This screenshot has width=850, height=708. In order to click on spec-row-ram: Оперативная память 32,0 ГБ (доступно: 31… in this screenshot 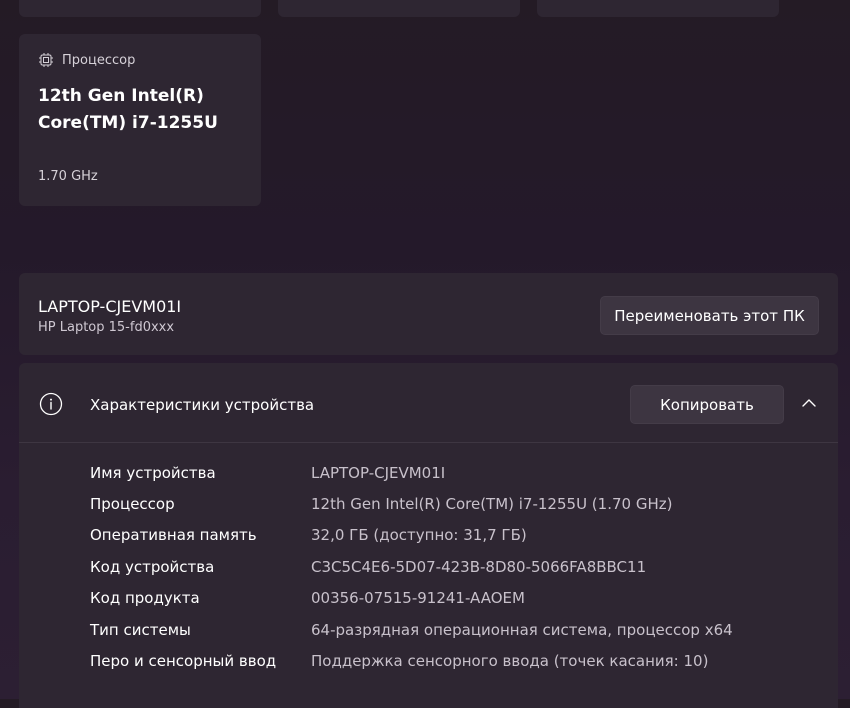, I will do `click(411, 535)`.